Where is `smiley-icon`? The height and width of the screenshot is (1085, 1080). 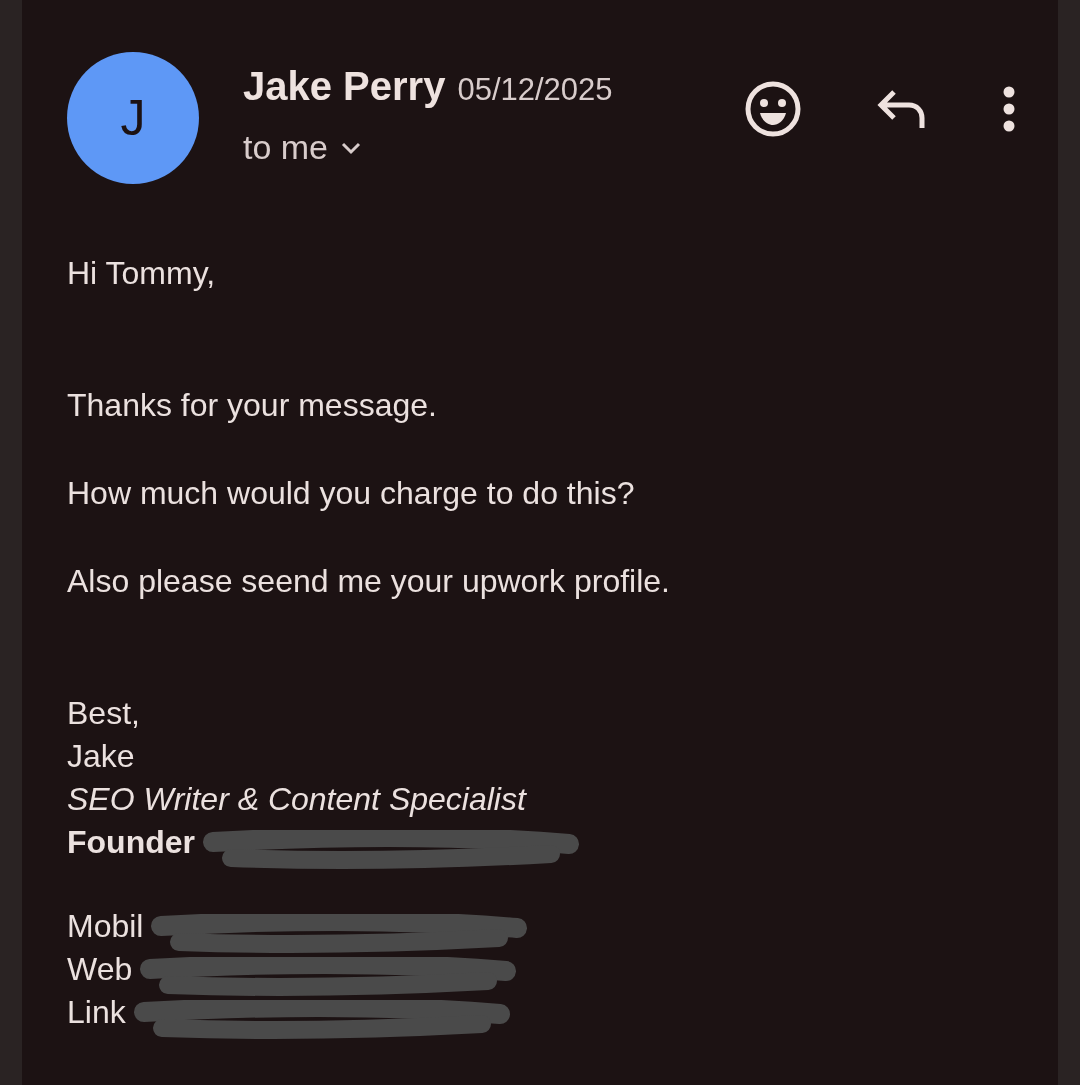 smiley-icon is located at coordinates (773, 109).